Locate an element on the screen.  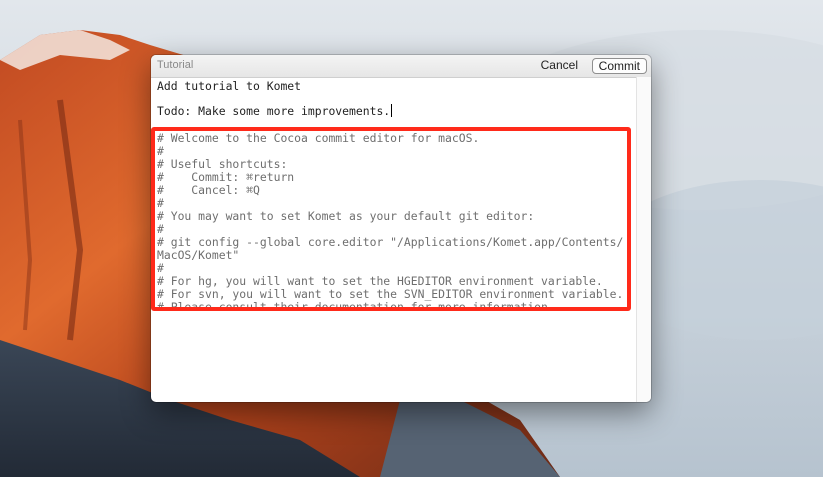
commit-button: Commit is located at coordinates (619, 66).